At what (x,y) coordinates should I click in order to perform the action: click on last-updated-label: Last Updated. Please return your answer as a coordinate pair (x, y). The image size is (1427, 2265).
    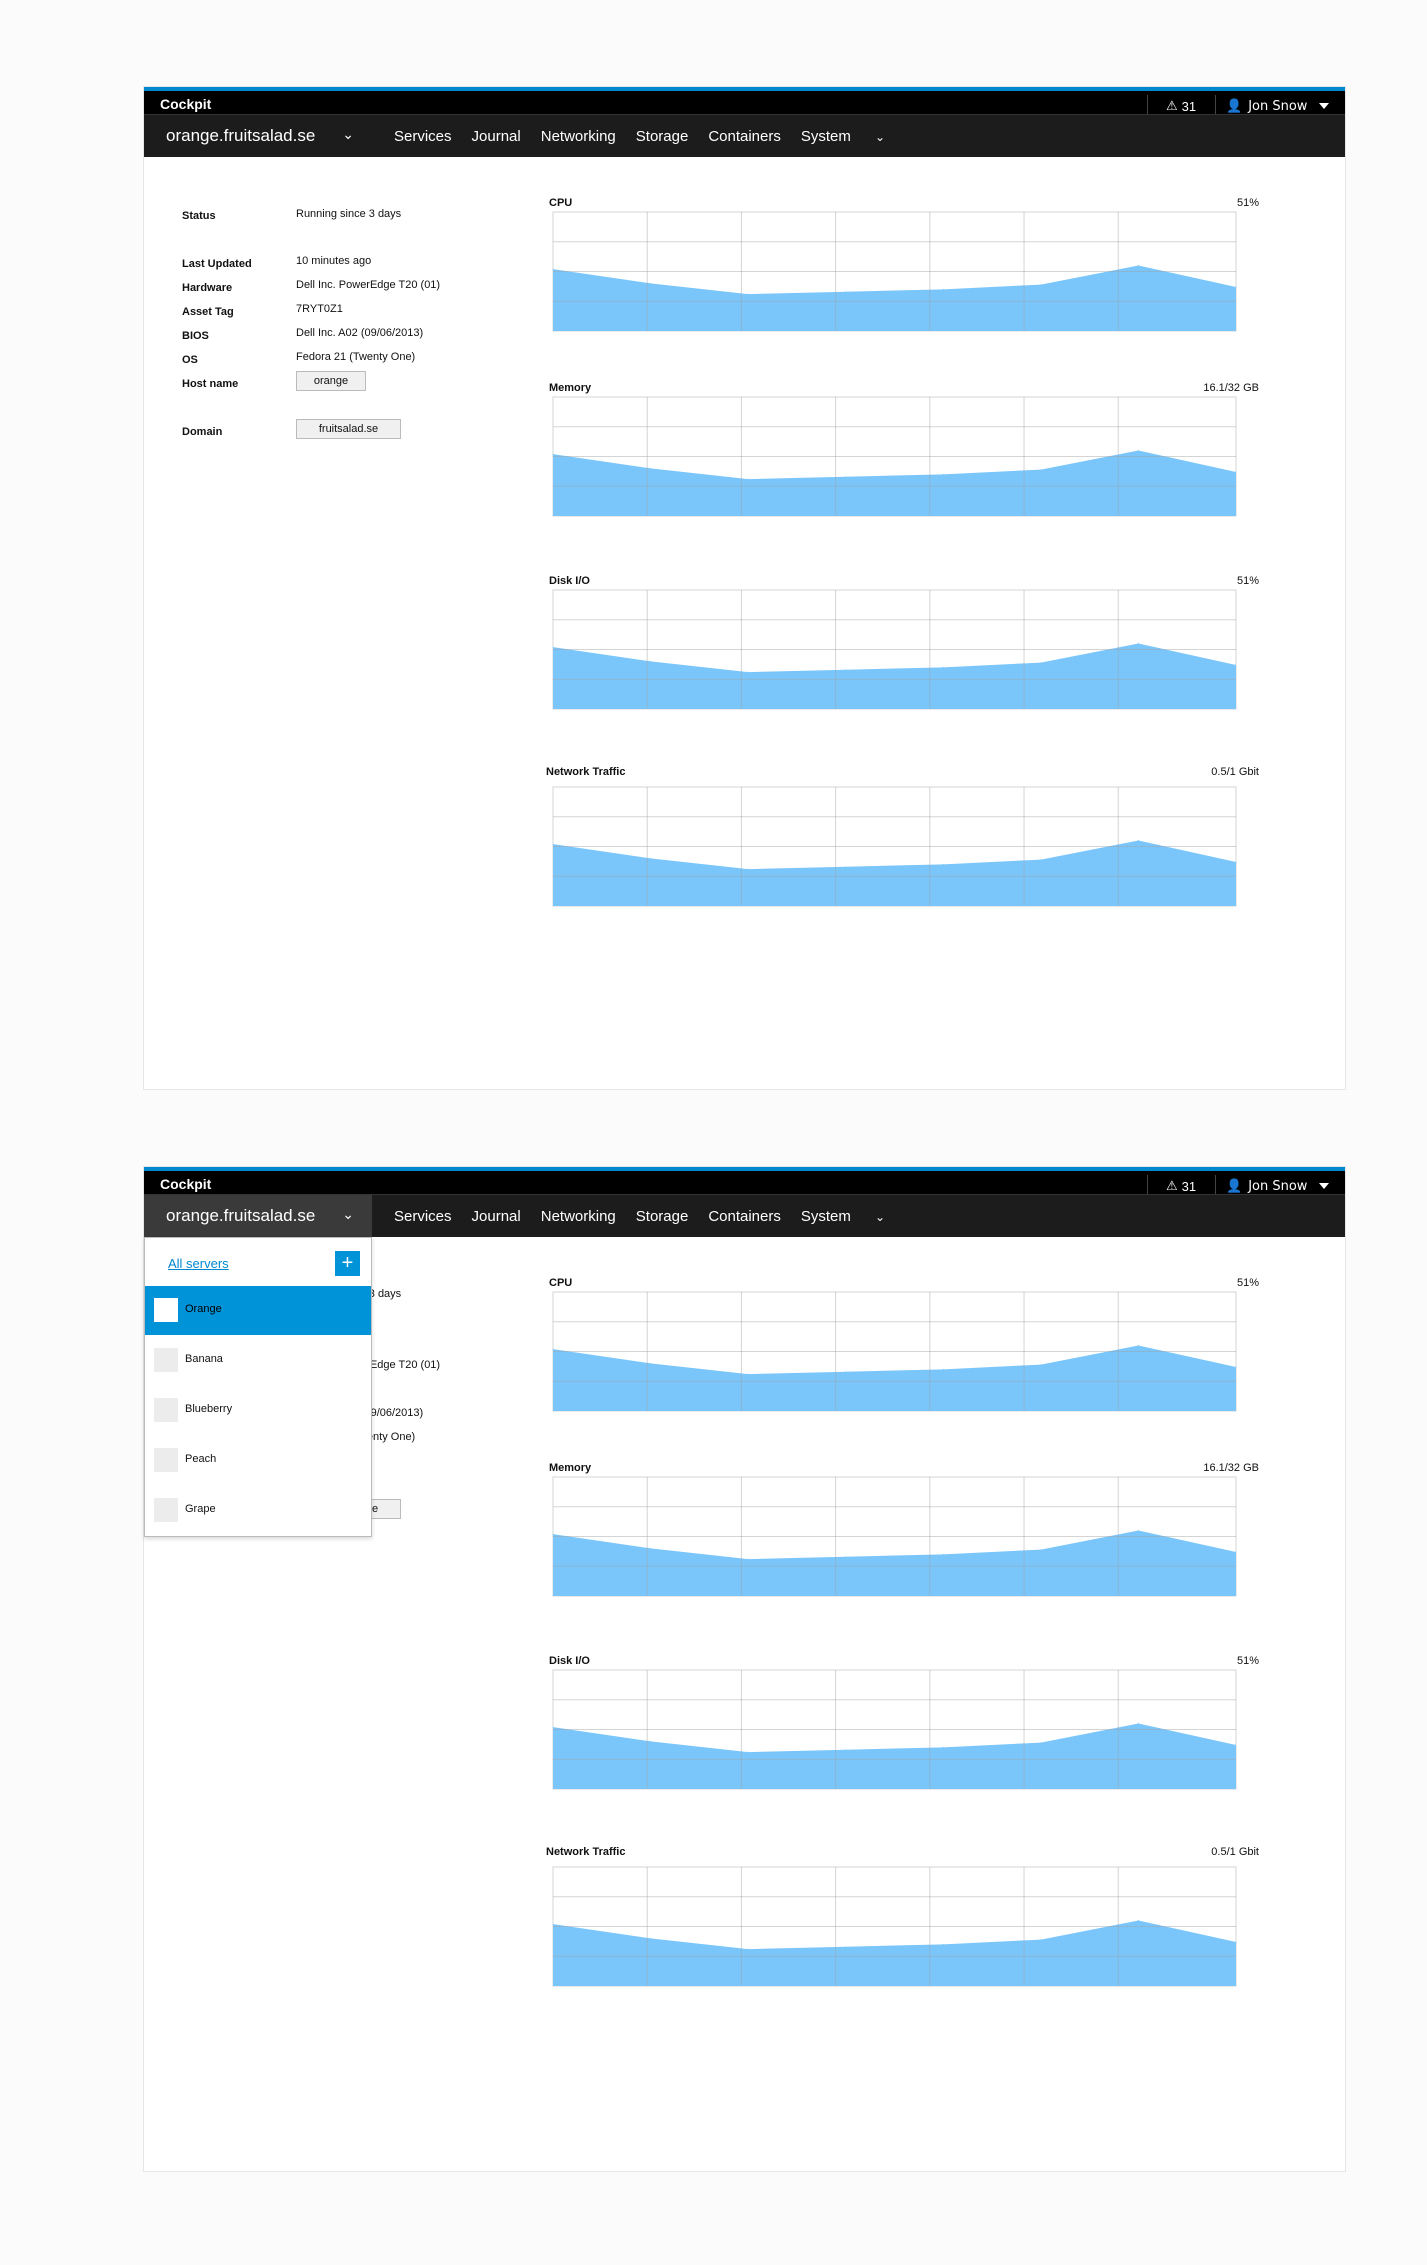
    Looking at the image, I should click on (217, 264).